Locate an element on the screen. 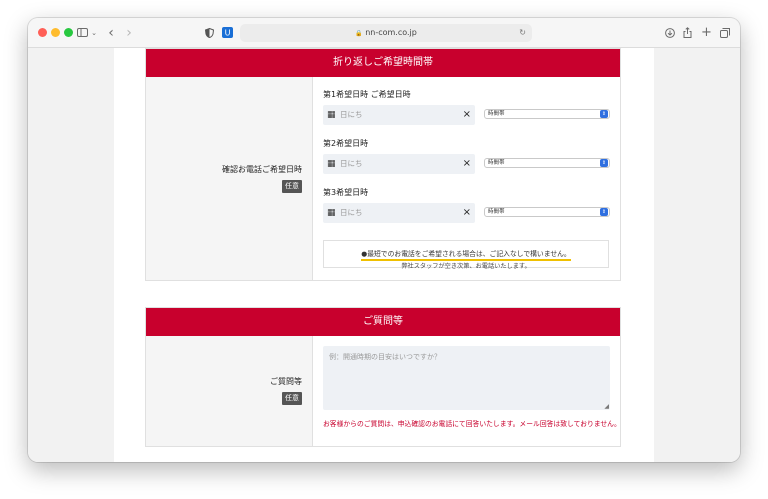 The height and width of the screenshot is (499, 768). preference-1-label: 第1希望日時 ご希望日時 is located at coordinates (367, 94).